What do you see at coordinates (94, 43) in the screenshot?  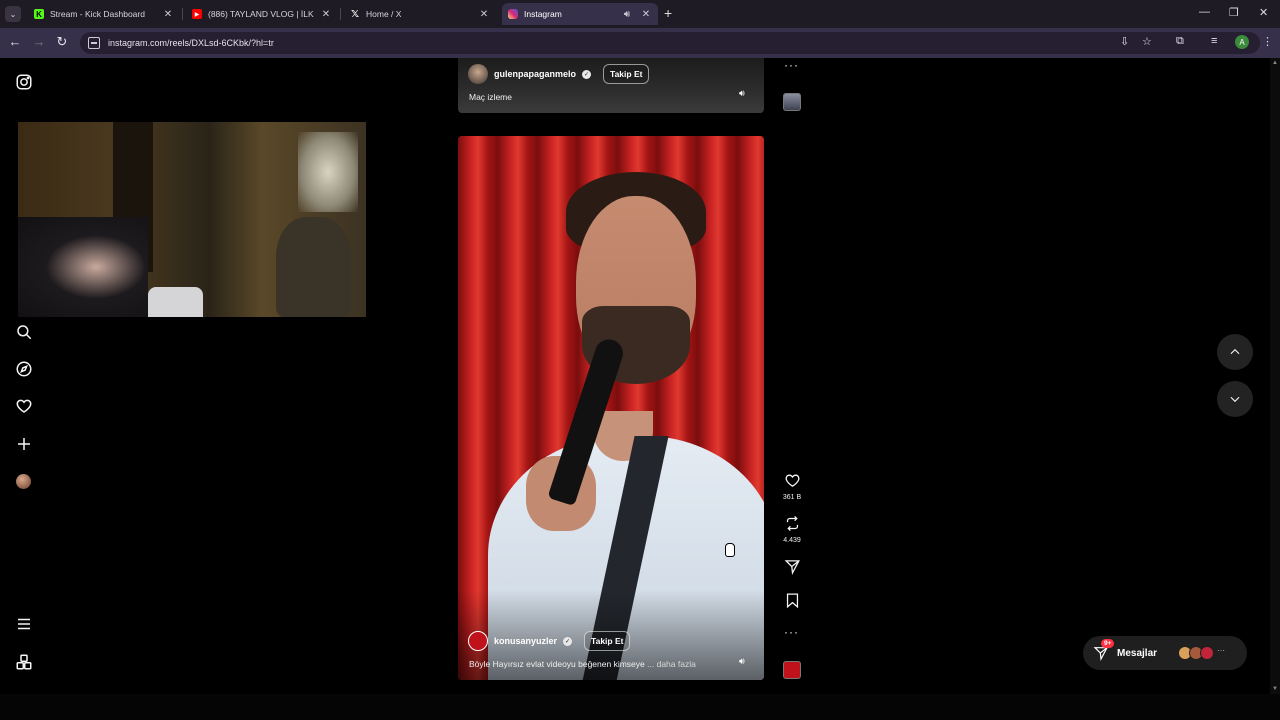 I see `site-info-icon` at bounding box center [94, 43].